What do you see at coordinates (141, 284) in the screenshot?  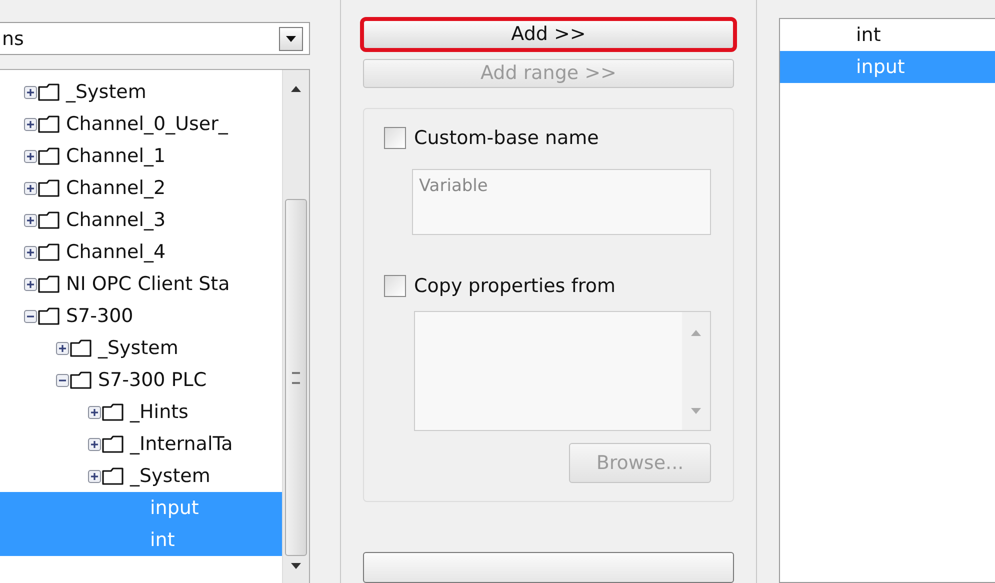 I see `tree-item: NI OPC Client Sta` at bounding box center [141, 284].